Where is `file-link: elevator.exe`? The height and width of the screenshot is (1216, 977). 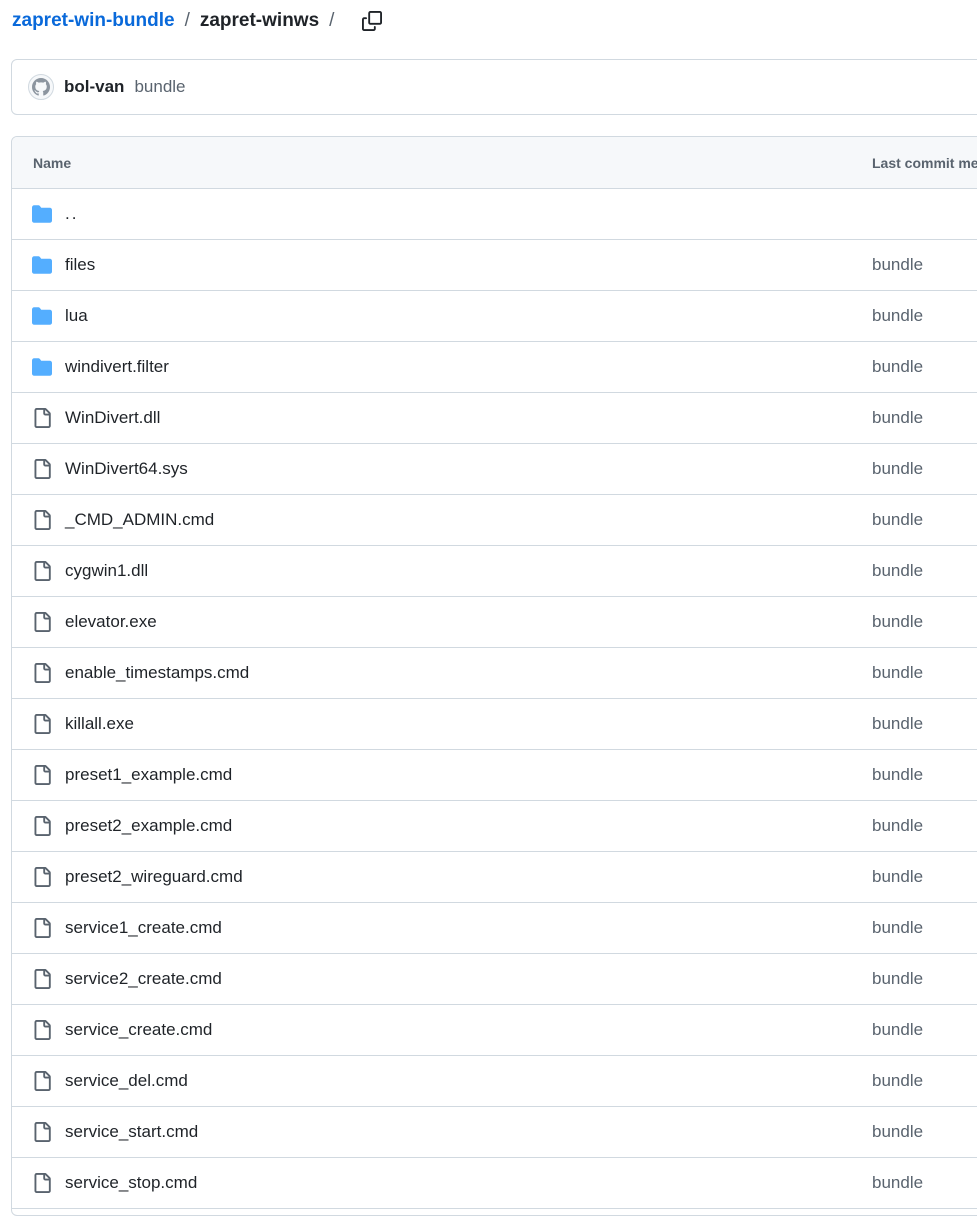
file-link: elevator.exe is located at coordinates (111, 622).